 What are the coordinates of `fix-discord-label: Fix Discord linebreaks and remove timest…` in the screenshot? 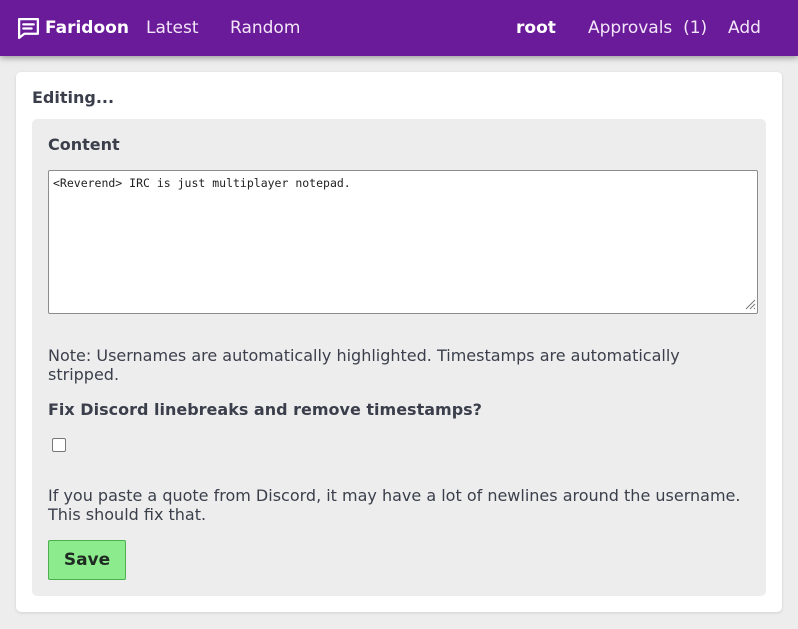 It's located at (265, 409).